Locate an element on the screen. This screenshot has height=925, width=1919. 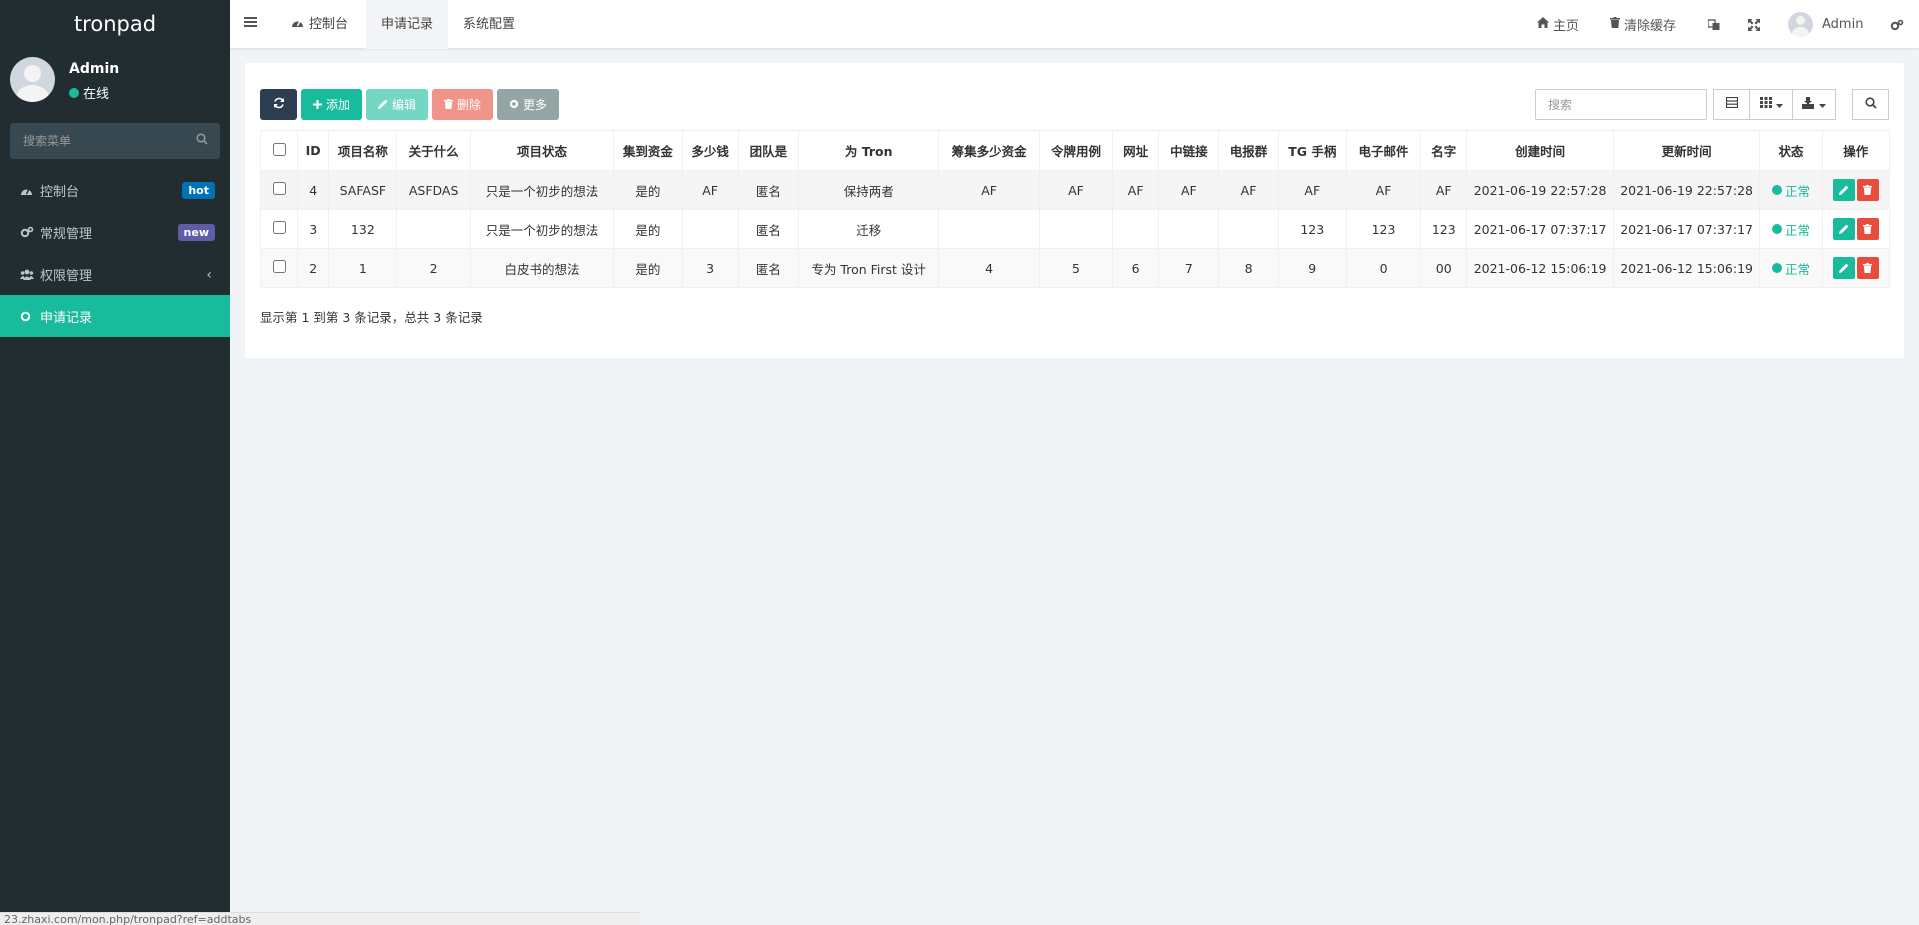
clear-cache-button: 清除缓存 is located at coordinates (1643, 24).